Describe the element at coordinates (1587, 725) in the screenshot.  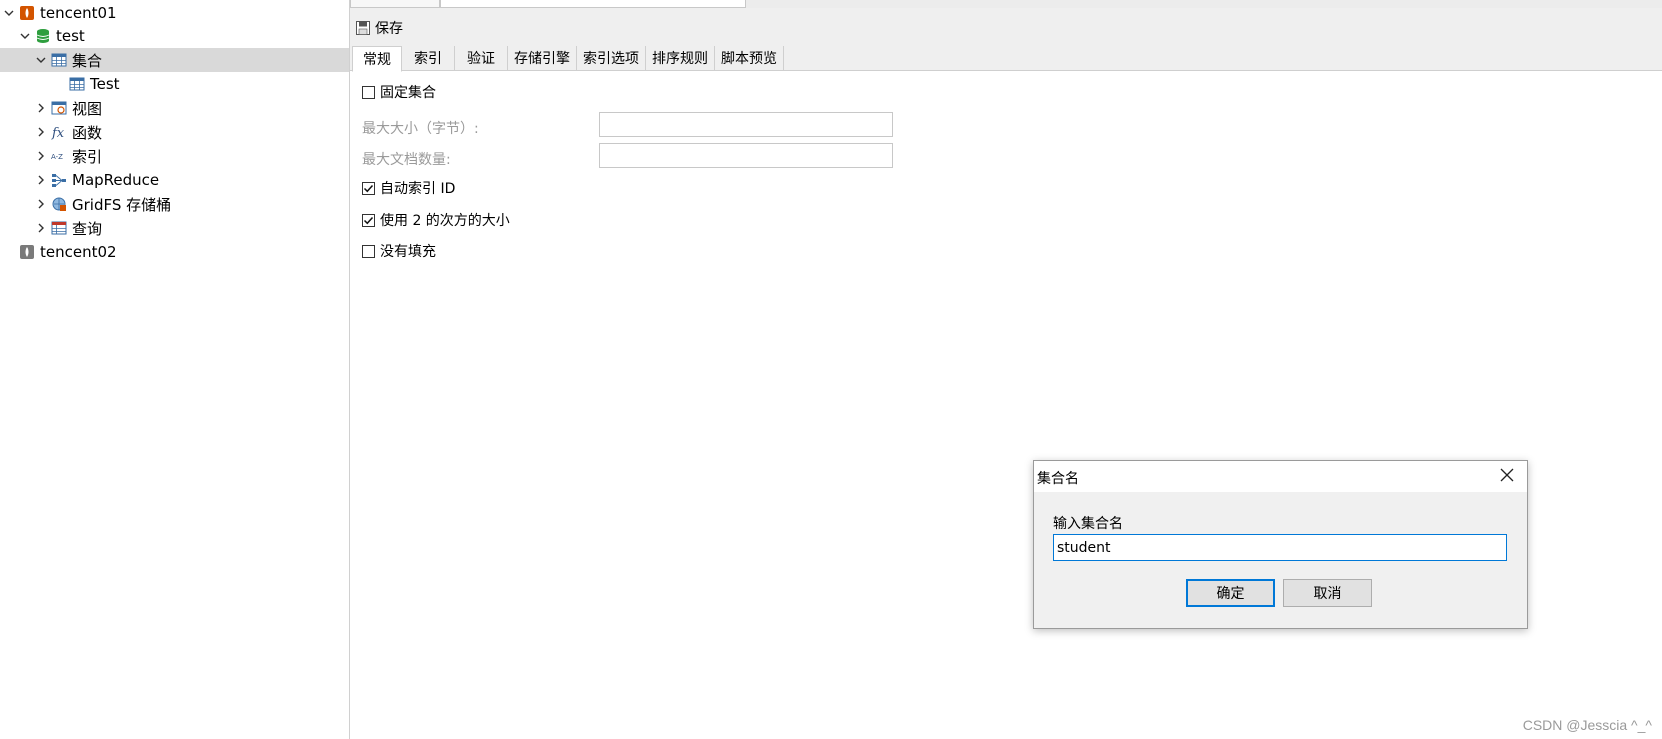
I see `watermark: CSDN @Jesscia ^_^` at that location.